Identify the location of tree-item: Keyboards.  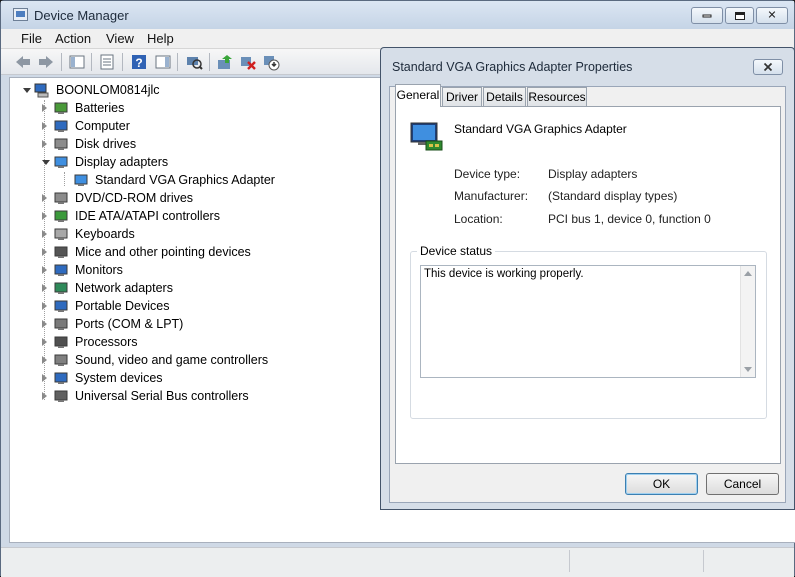
(220, 234).